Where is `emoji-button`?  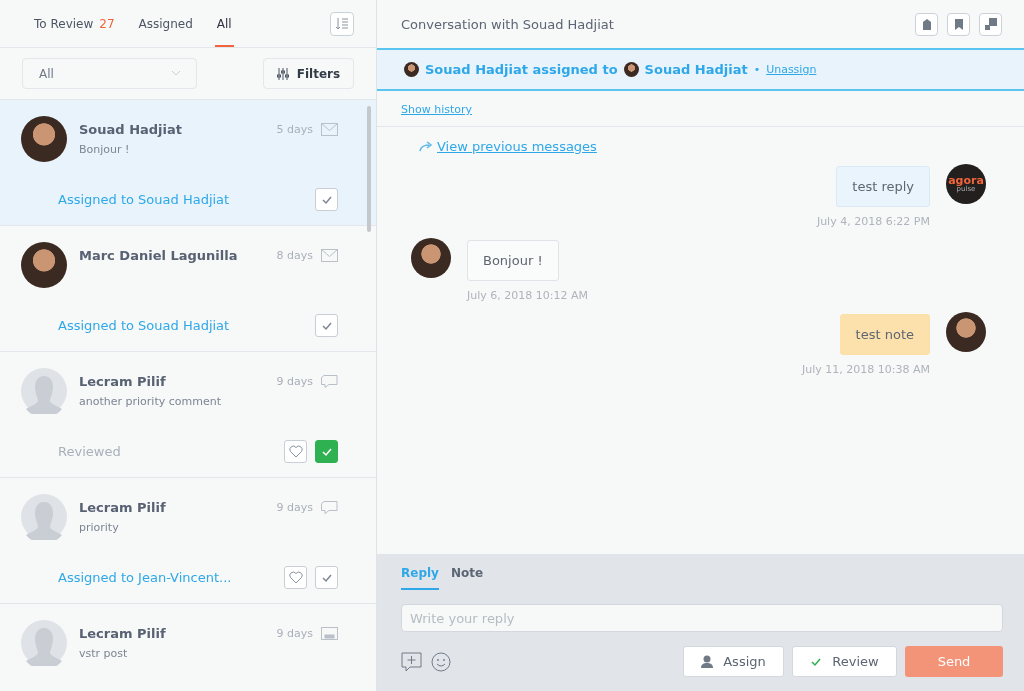 emoji-button is located at coordinates (441, 661).